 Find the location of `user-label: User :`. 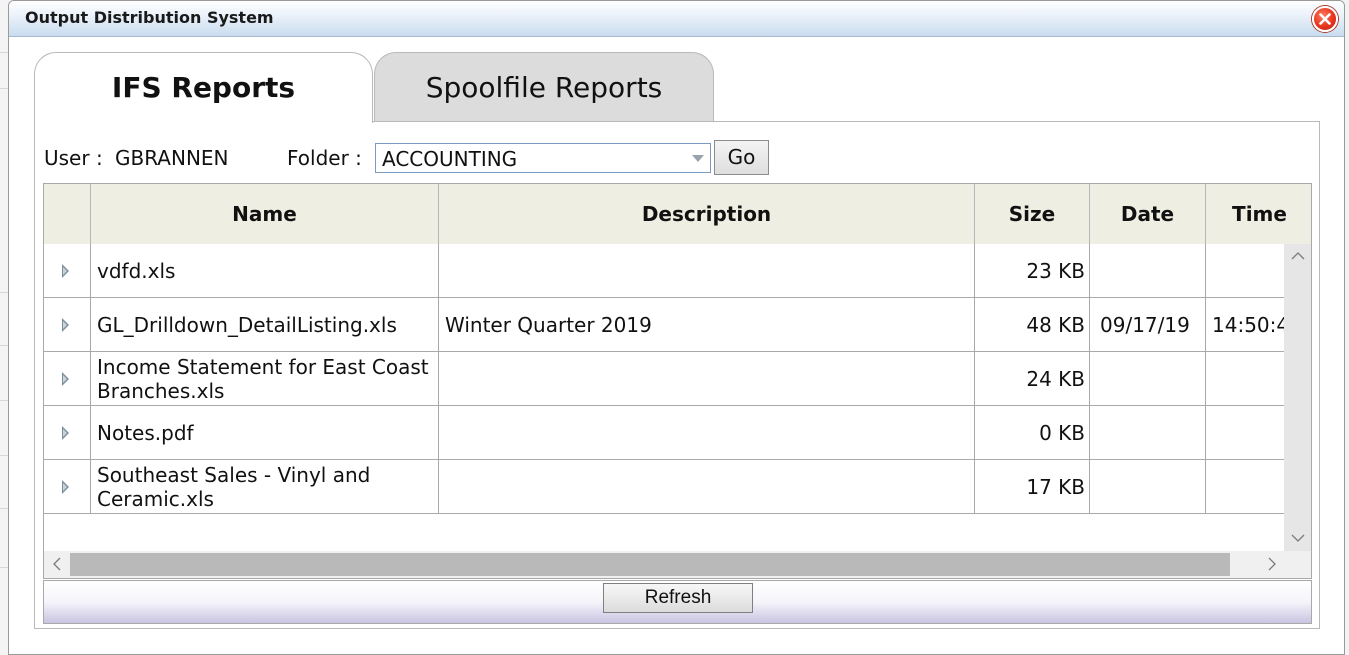

user-label: User : is located at coordinates (73, 158).